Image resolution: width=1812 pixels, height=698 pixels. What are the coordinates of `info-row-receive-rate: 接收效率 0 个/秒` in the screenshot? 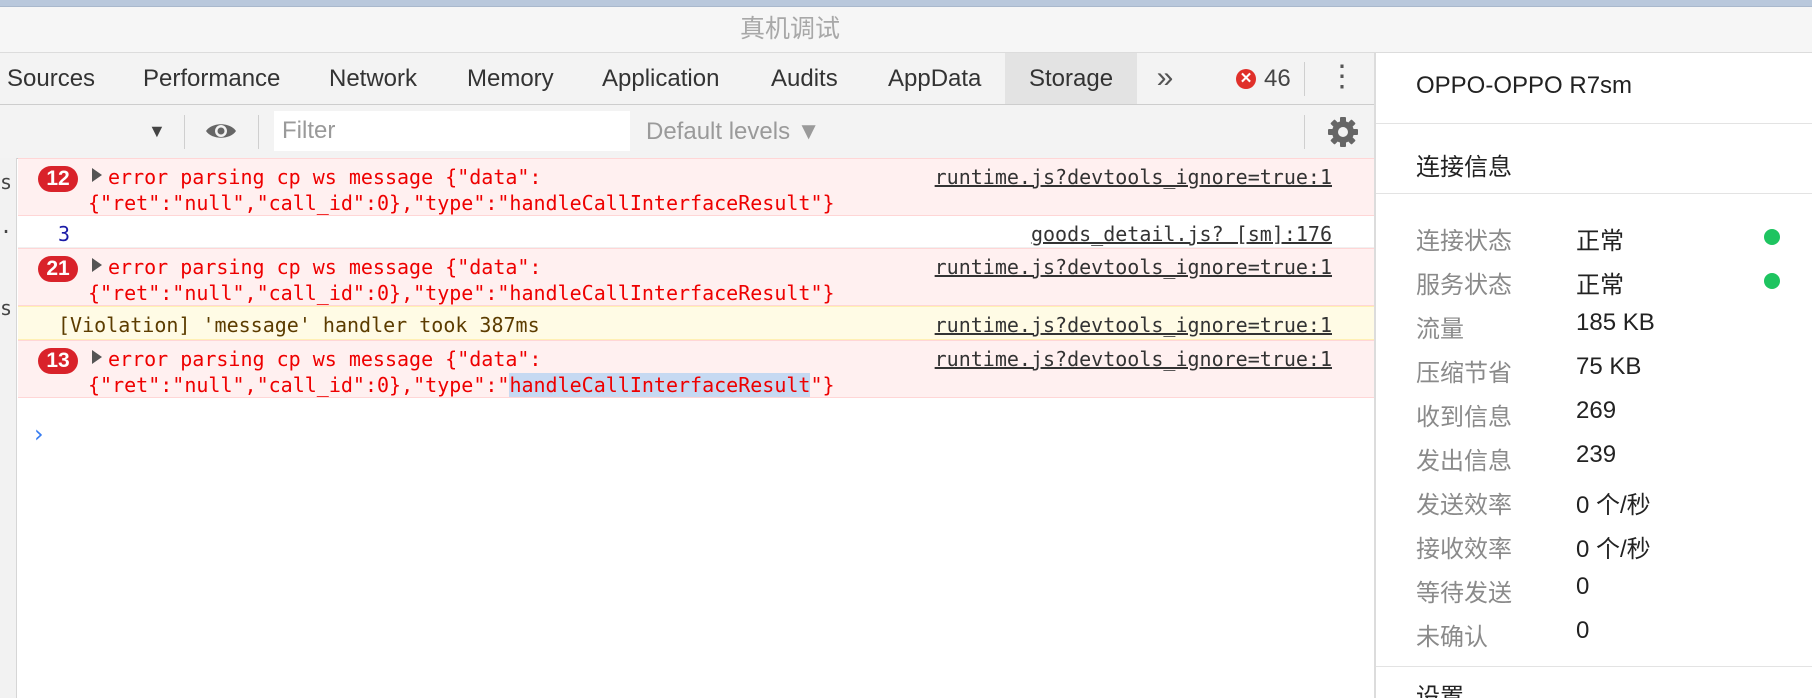 It's located at (1606, 551).